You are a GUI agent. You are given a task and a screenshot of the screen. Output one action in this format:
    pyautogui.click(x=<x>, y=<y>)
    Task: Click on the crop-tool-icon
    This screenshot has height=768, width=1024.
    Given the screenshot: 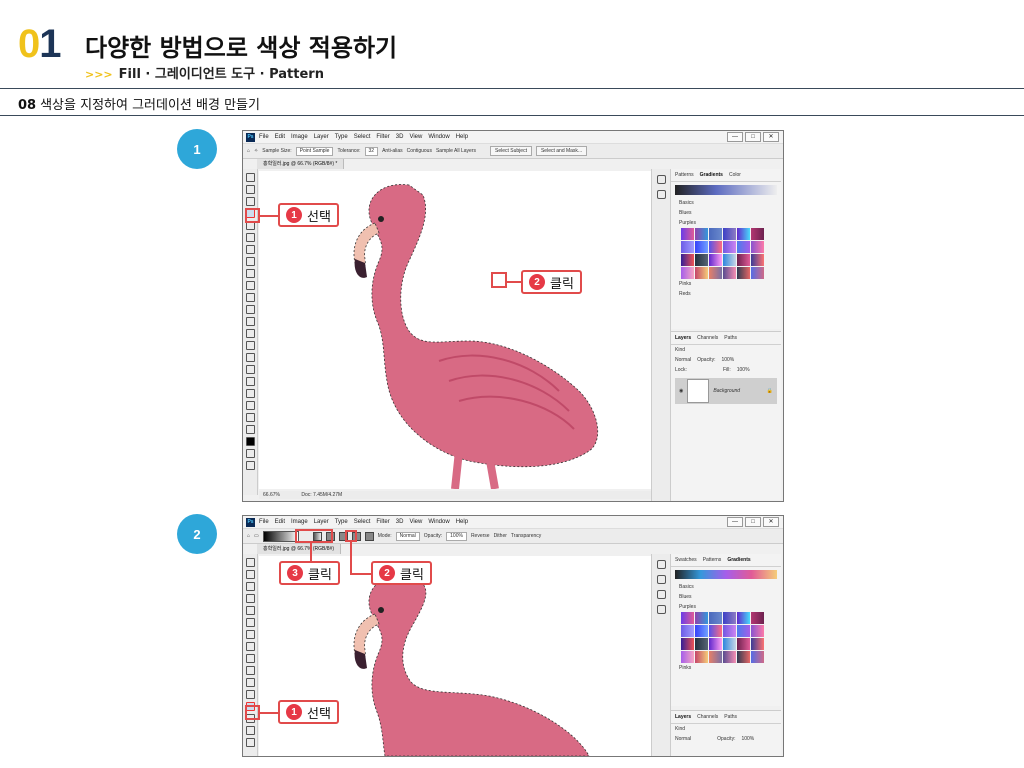 What is the action you would take?
    pyautogui.click(x=250, y=610)
    